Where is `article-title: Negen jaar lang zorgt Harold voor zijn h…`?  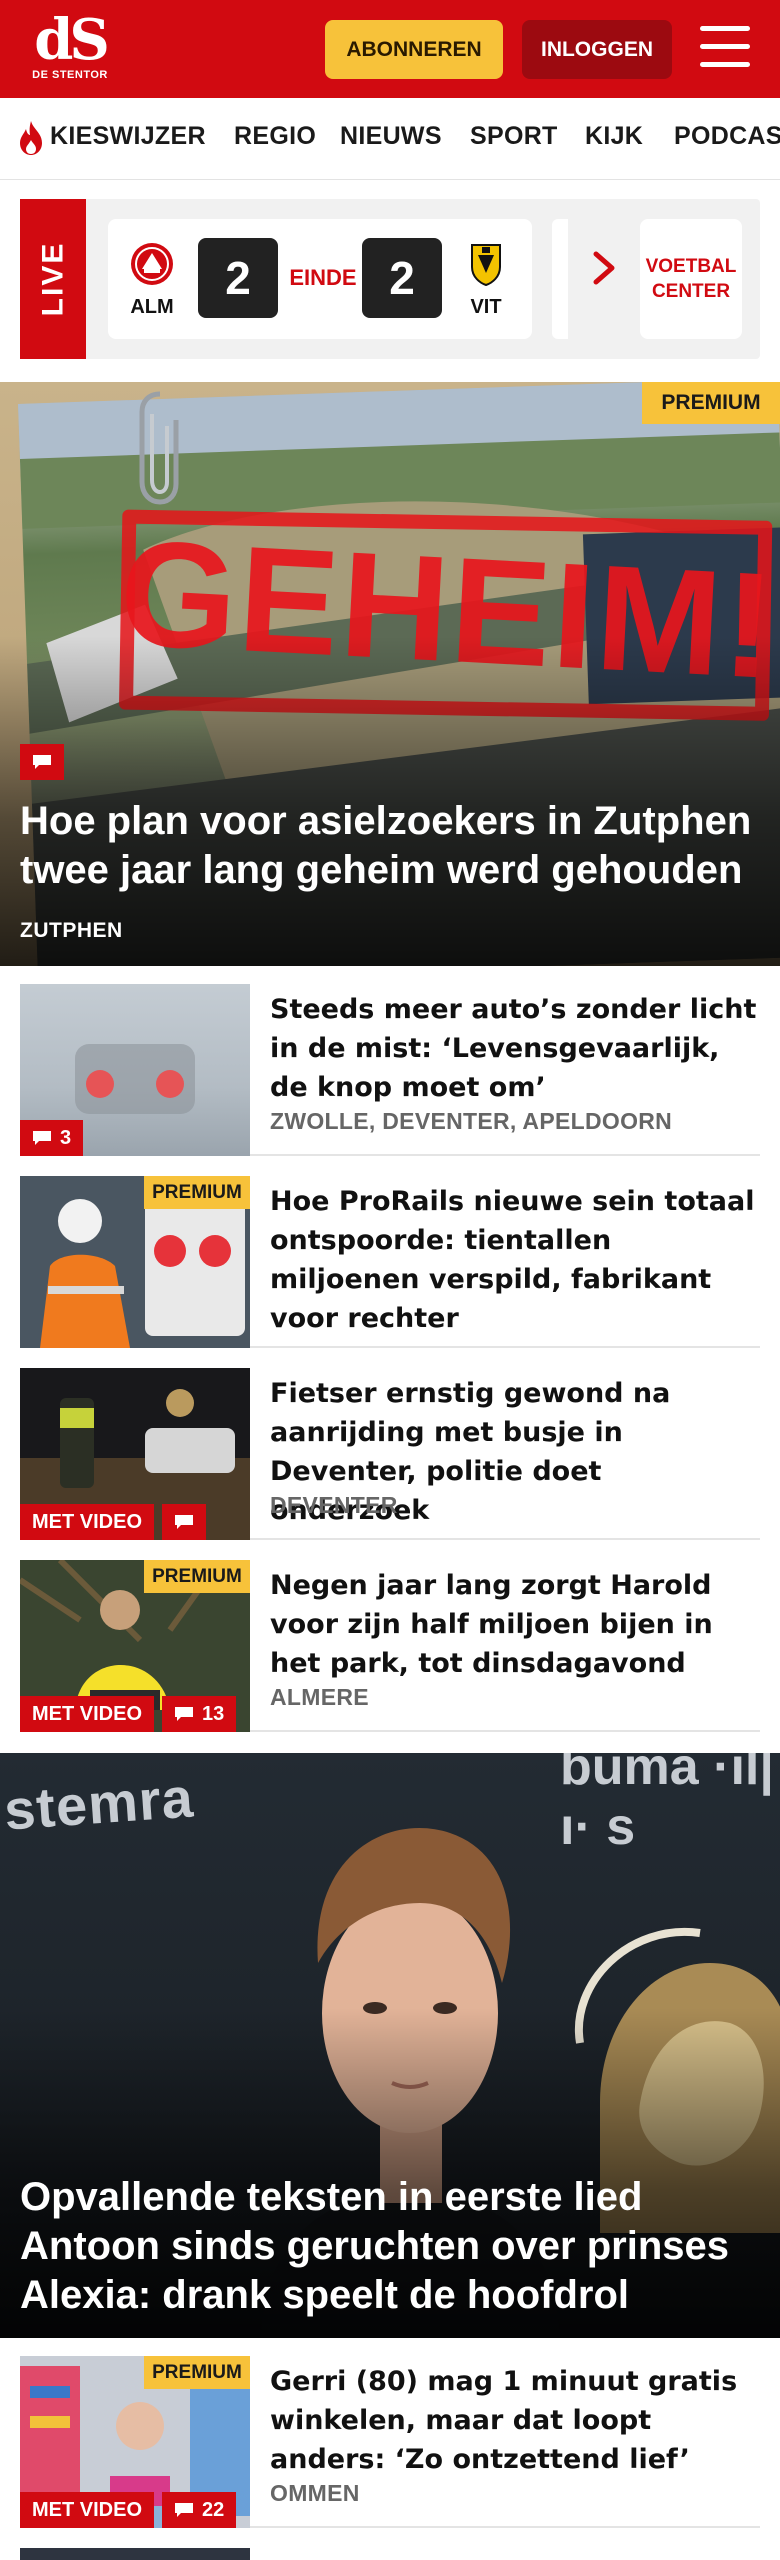
article-title: Negen jaar lang zorgt Harold voor zijn h… is located at coordinates (515, 1624).